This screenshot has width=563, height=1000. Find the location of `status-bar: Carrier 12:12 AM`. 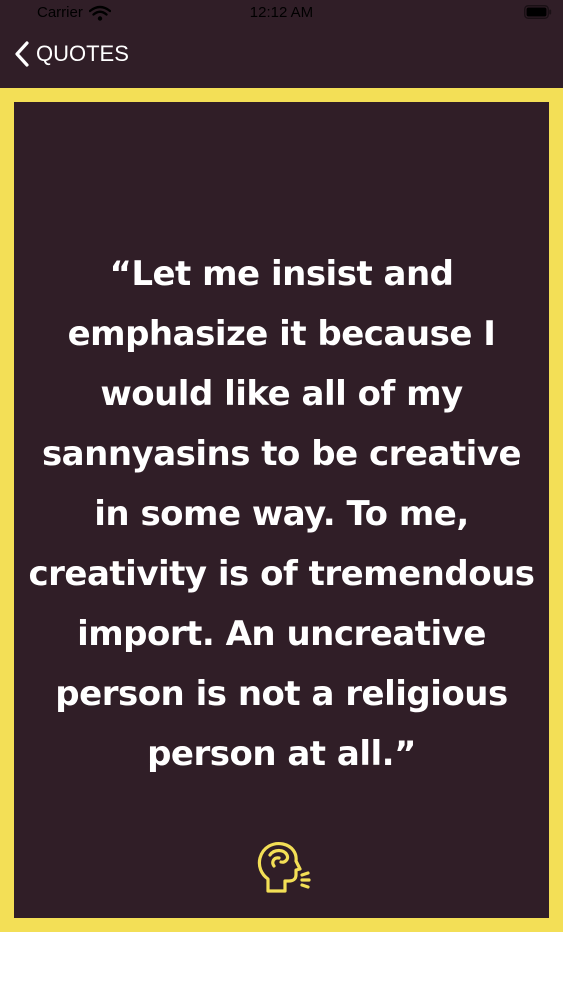

status-bar: Carrier 12:12 AM is located at coordinates (281, 14).